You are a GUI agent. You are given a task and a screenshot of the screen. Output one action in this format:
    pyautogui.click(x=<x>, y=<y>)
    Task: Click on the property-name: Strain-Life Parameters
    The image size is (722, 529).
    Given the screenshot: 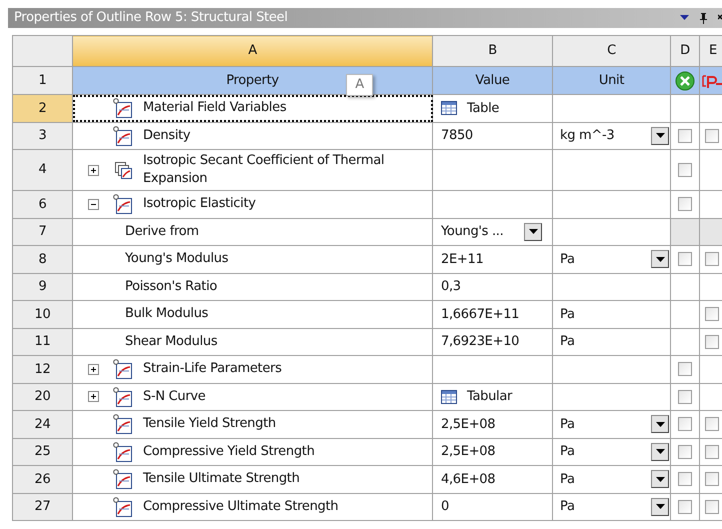 What is the action you would take?
    pyautogui.click(x=212, y=369)
    